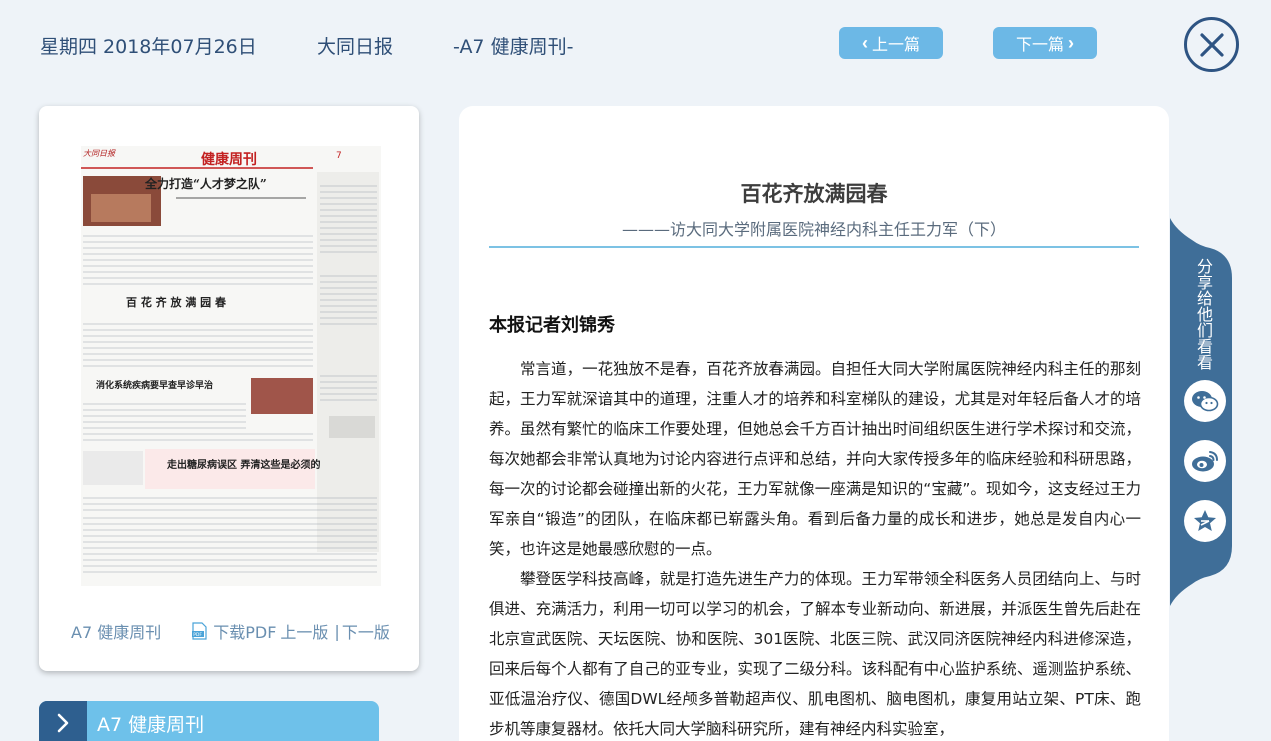  Describe the element at coordinates (209, 721) in the screenshot. I see `section-selector: A7 健康周刊` at that location.